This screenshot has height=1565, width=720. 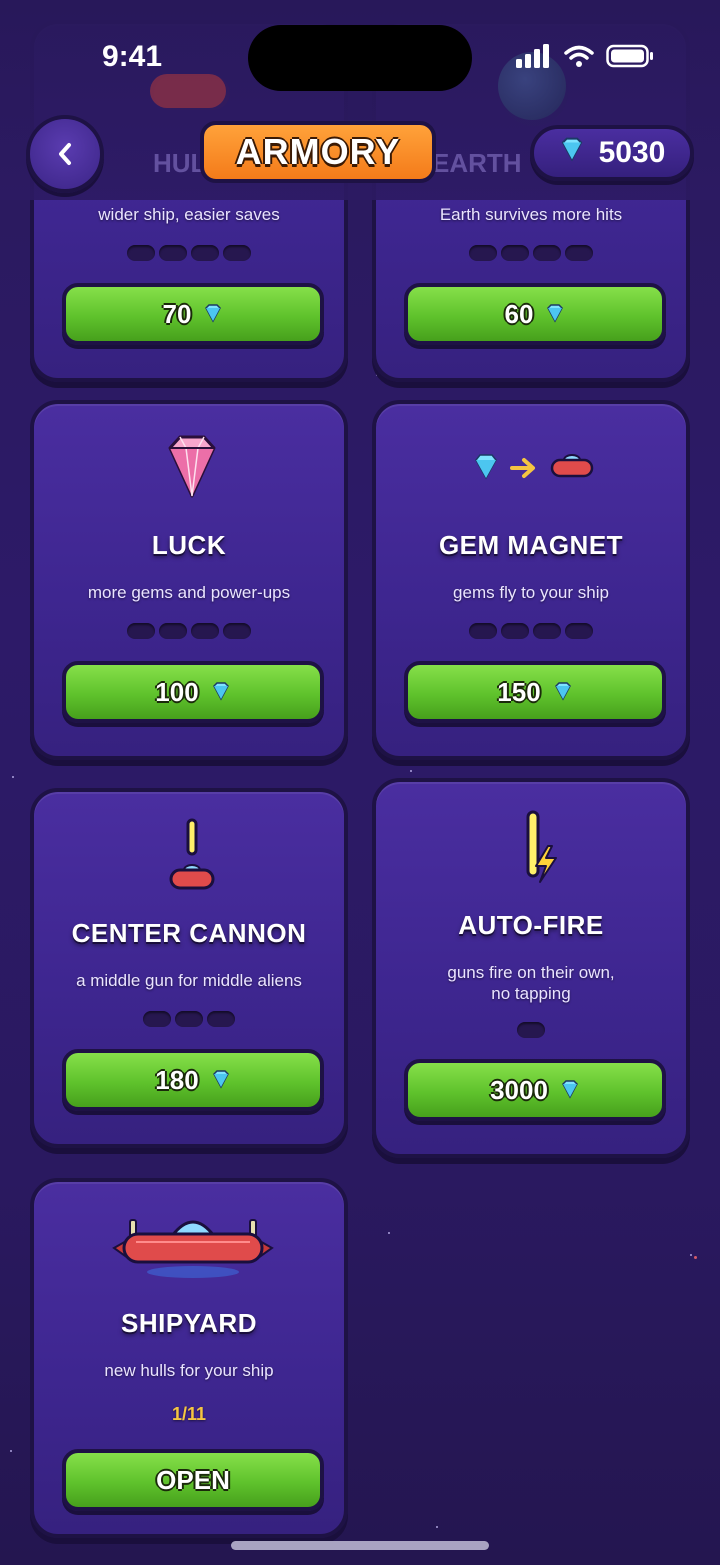 I want to click on card-title: LUCK, so click(x=189, y=545).